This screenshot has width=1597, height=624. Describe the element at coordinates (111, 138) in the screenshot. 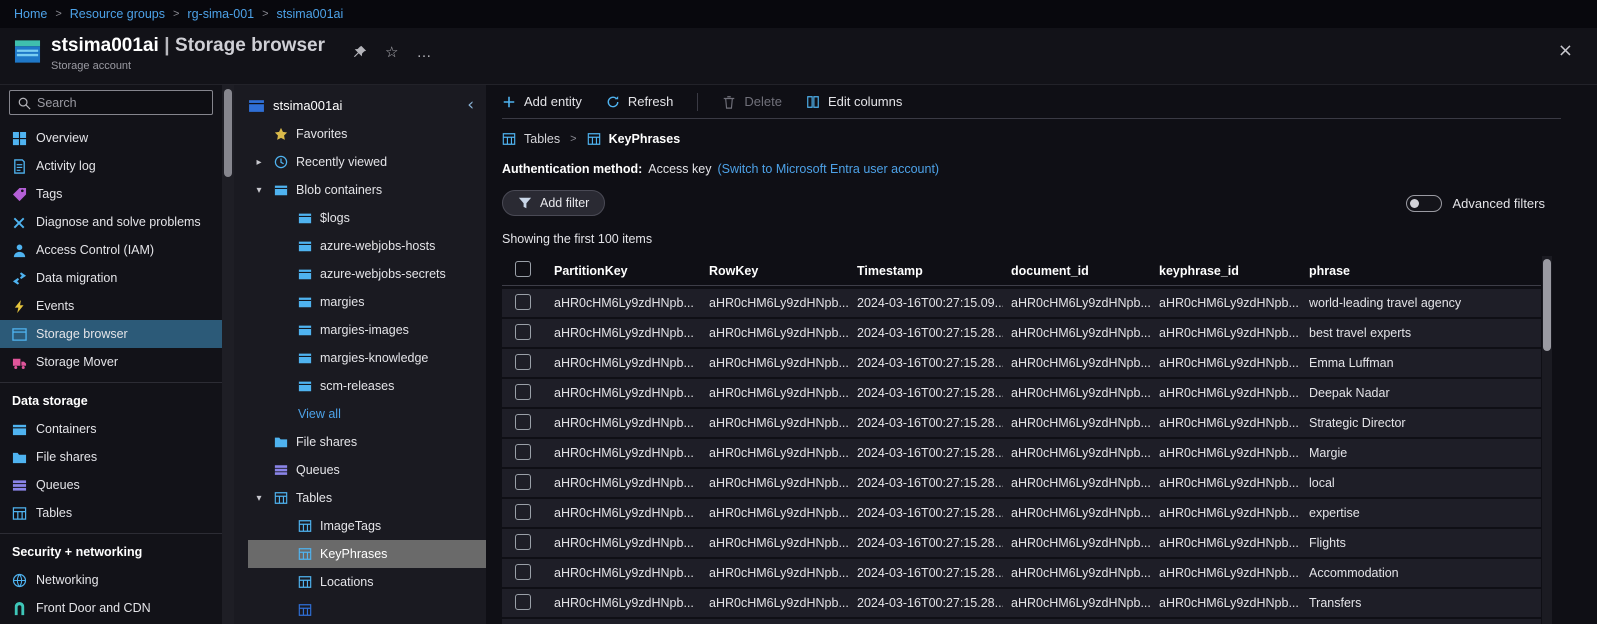

I see `sidebar-item-overview: Overview` at that location.